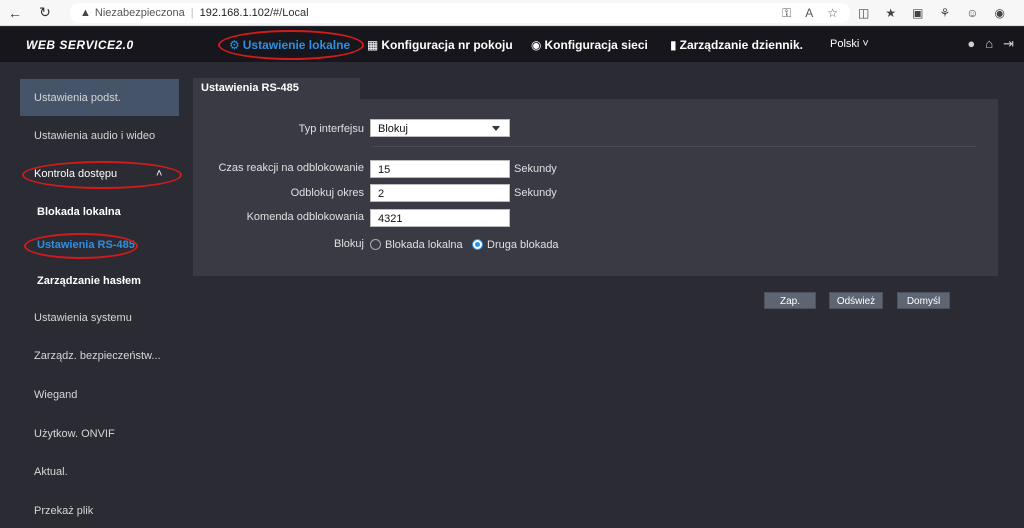  I want to click on sidebar-item-file-transfer: Przekaż plik, so click(63, 511).